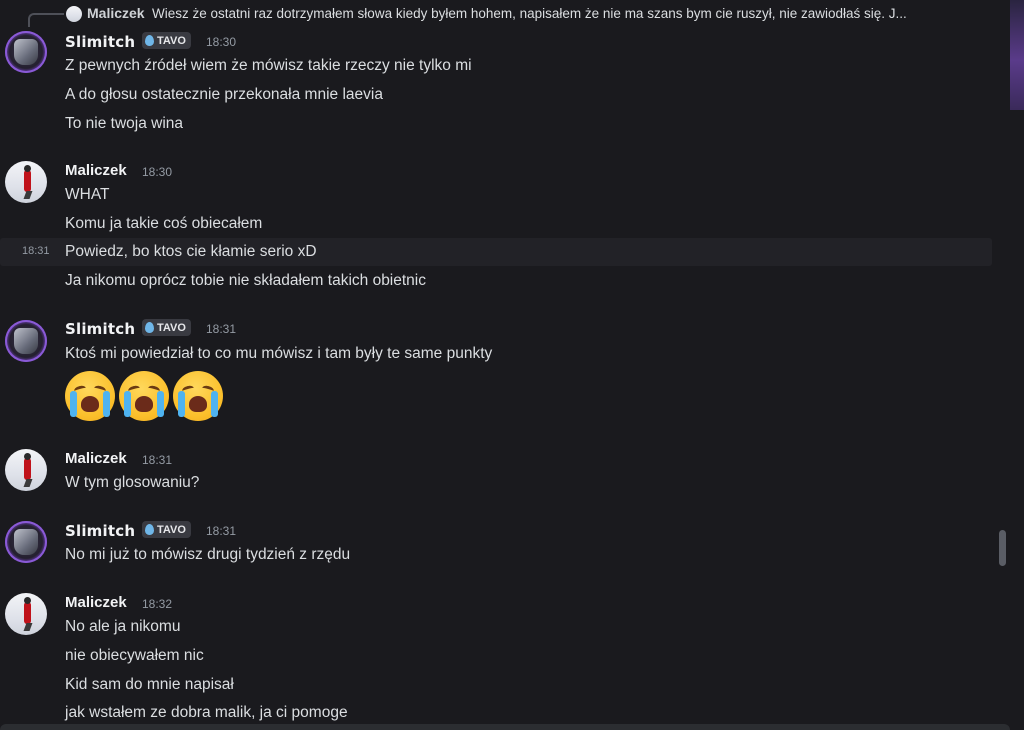 The width and height of the screenshot is (1024, 730). Describe the element at coordinates (46, 20) in the screenshot. I see `reply-connector` at that location.